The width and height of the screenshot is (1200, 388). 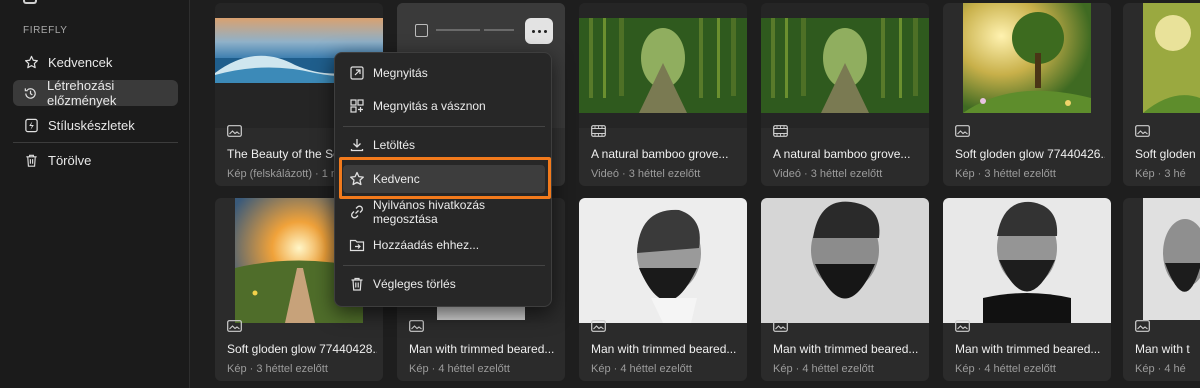 What do you see at coordinates (1160, 369) in the screenshot?
I see `card-meta: Kép · 4 hé` at bounding box center [1160, 369].